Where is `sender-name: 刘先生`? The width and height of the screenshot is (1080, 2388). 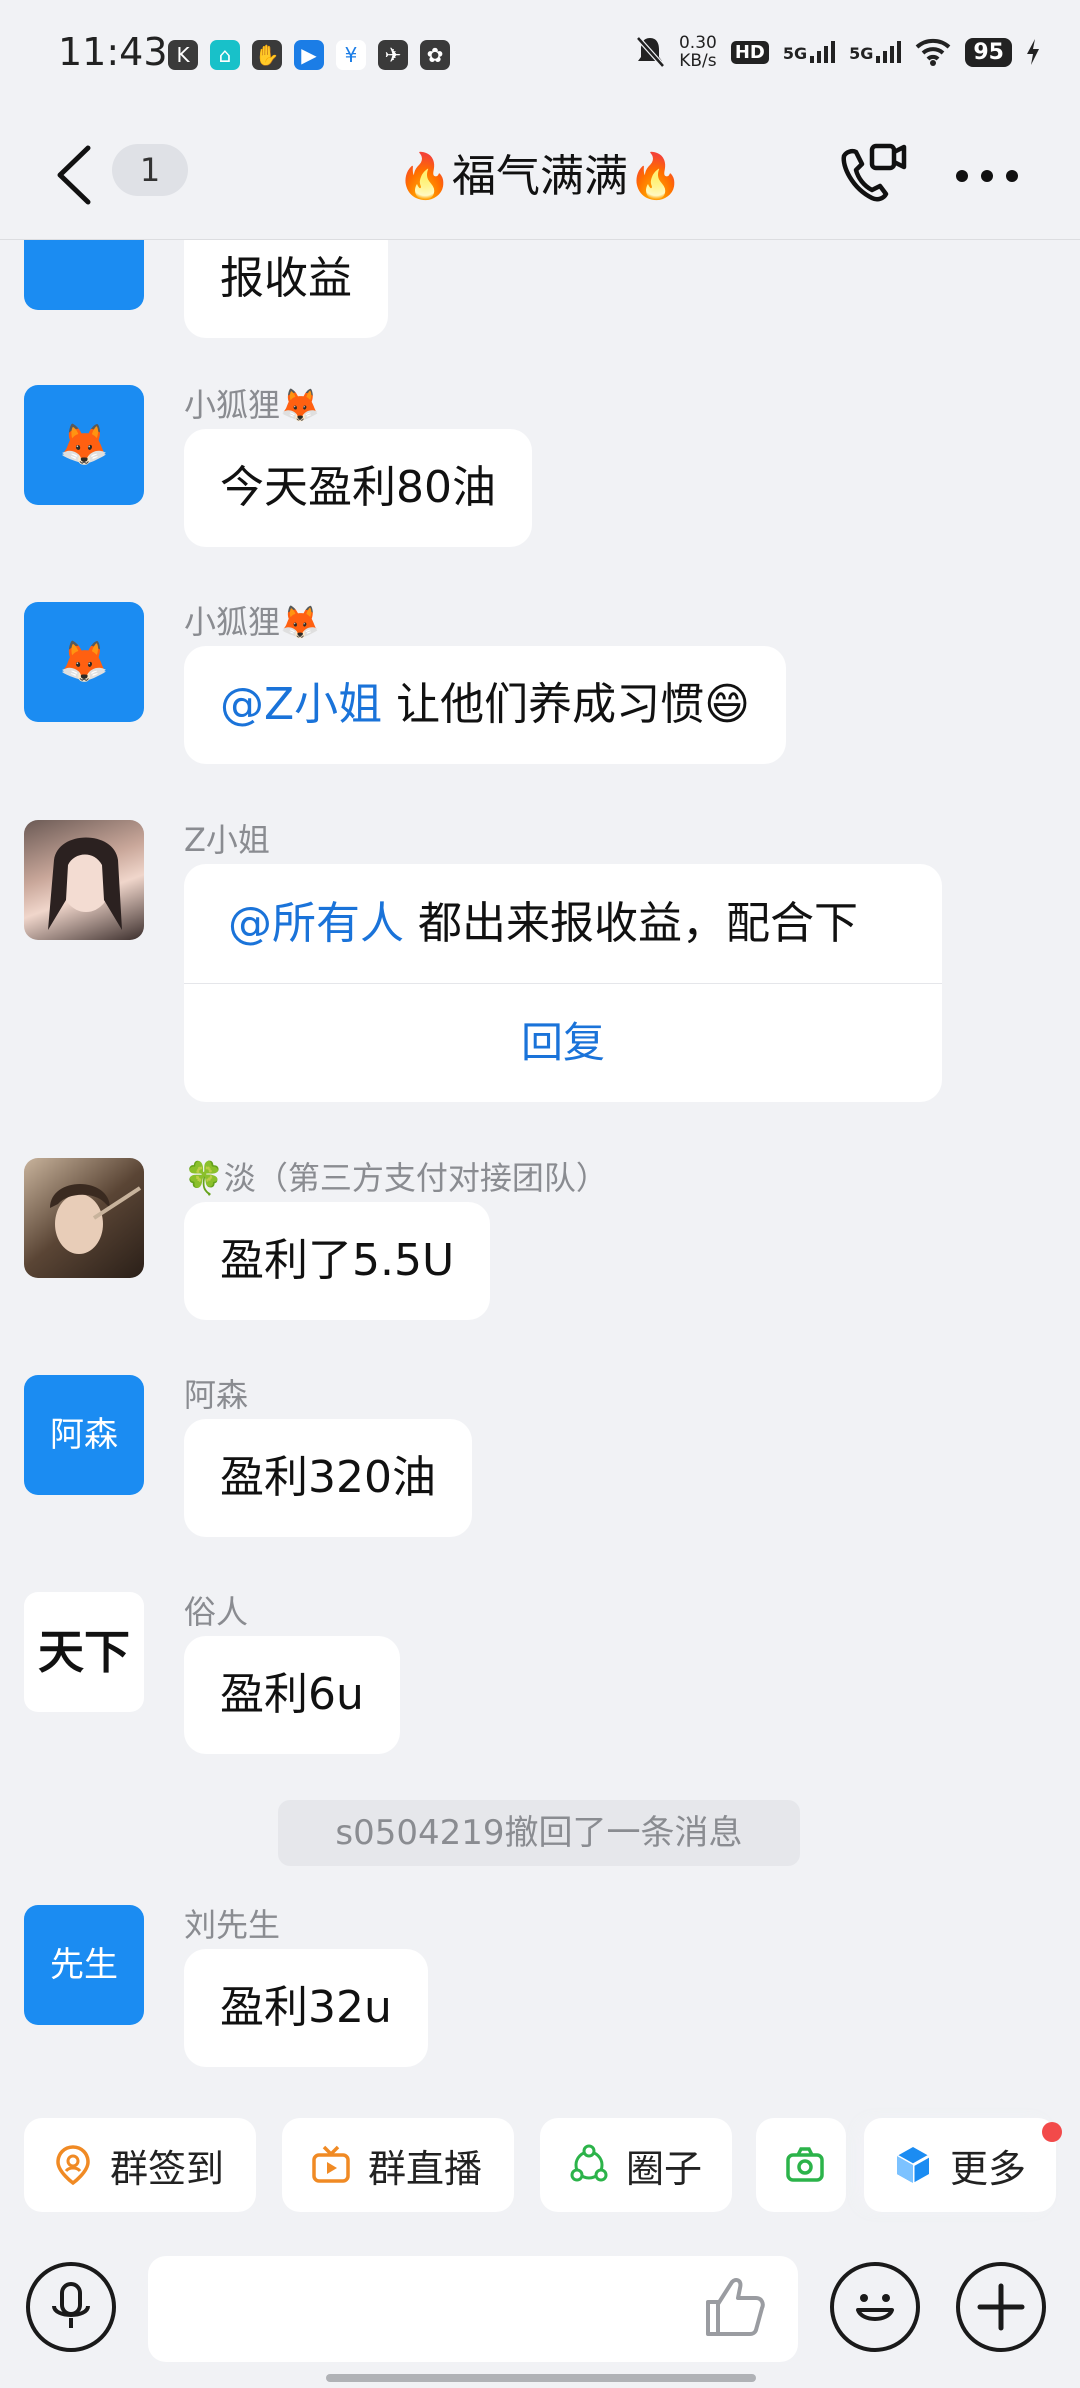
sender-name: 刘先生 is located at coordinates (232, 1925).